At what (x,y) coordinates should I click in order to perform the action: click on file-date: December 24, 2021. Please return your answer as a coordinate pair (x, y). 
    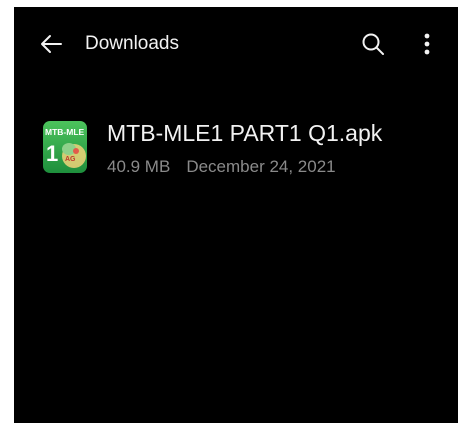
    Looking at the image, I should click on (261, 166).